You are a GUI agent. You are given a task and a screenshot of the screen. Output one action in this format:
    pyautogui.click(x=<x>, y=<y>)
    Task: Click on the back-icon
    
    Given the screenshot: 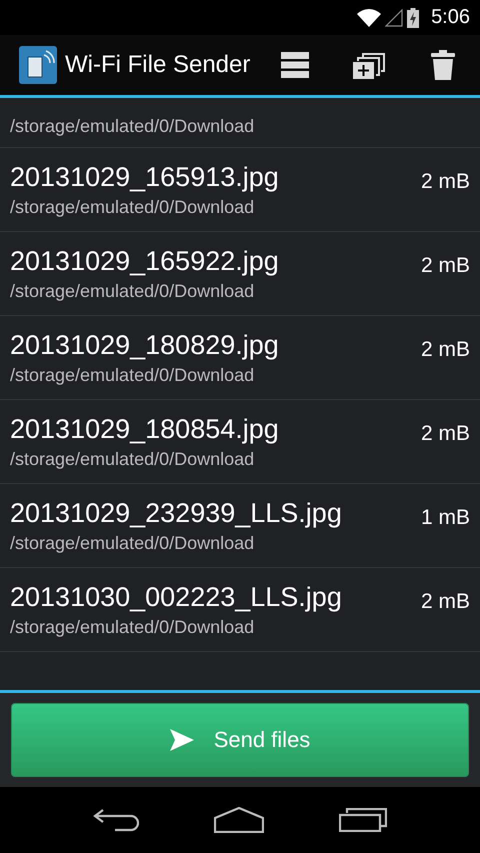 What is the action you would take?
    pyautogui.click(x=115, y=820)
    